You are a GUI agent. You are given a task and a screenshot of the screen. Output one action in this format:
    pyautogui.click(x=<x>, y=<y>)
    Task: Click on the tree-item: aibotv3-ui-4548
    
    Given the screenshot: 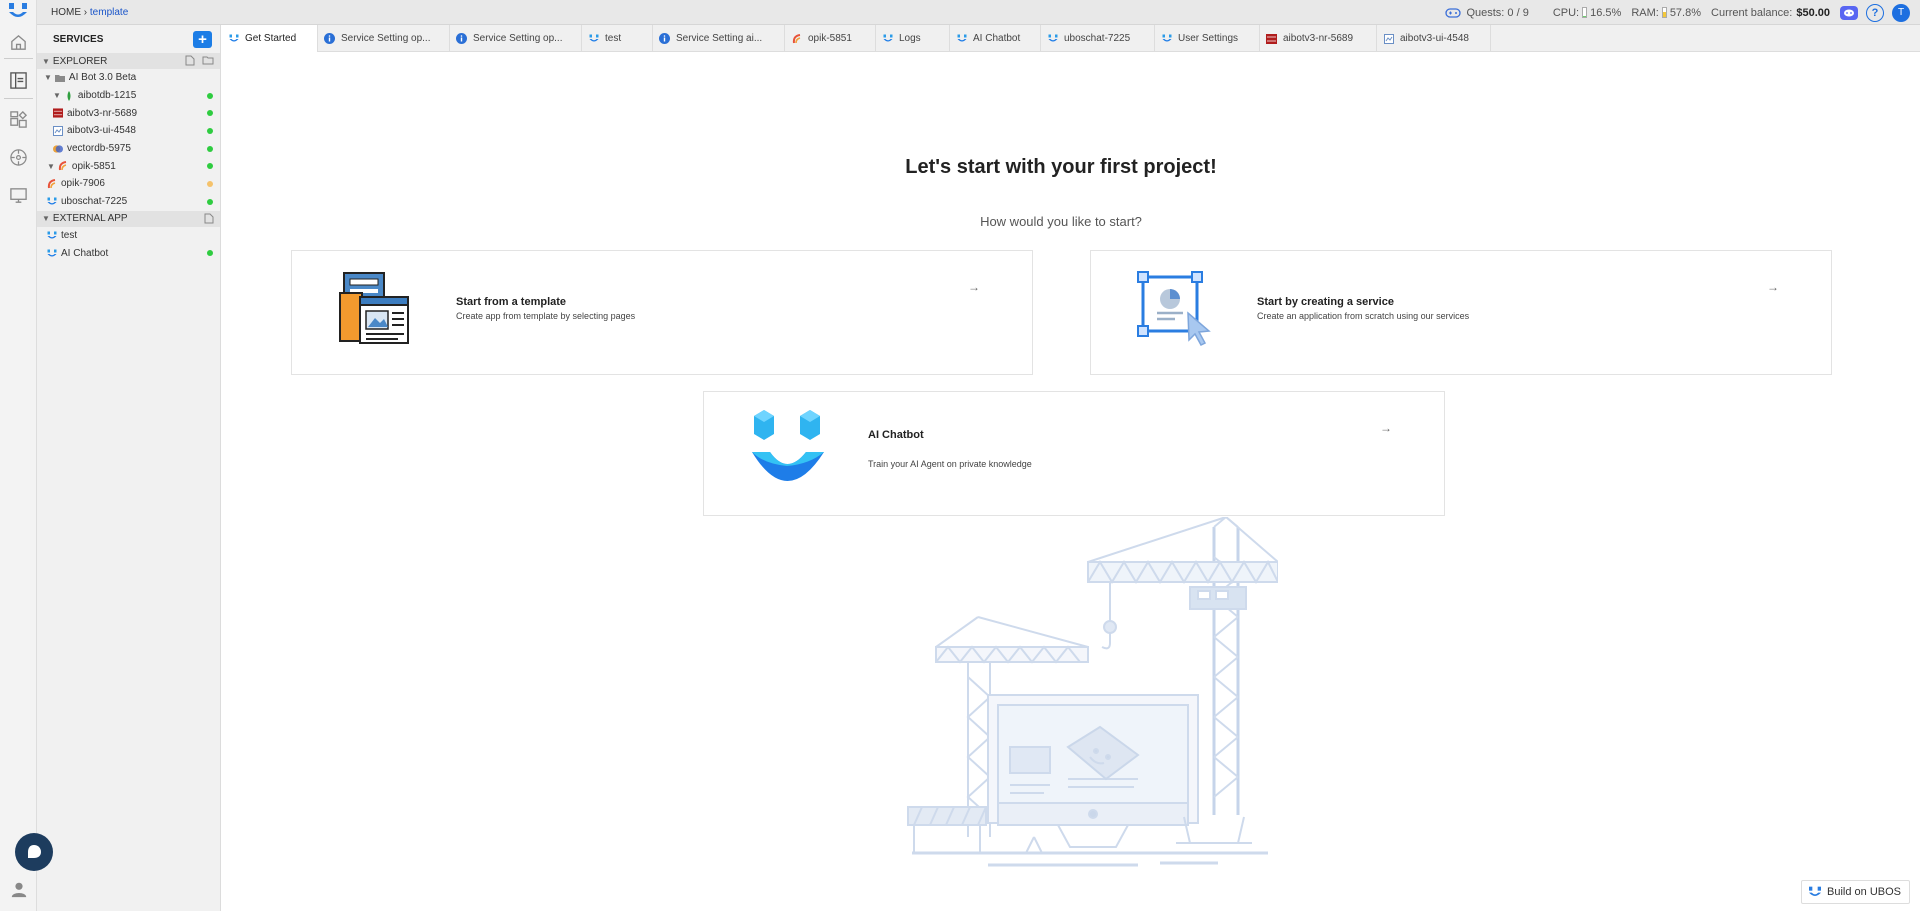 What is the action you would take?
    pyautogui.click(x=128, y=131)
    